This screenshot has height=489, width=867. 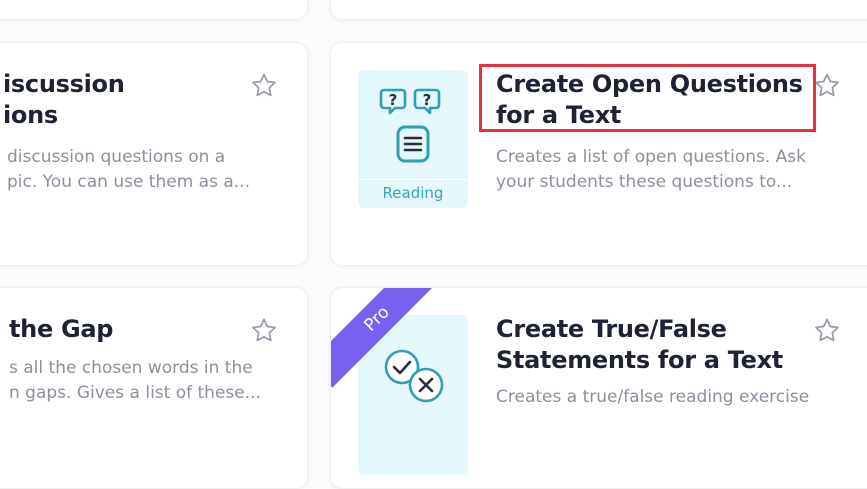 I want to click on card-description: Creates a true/false reading exercise, so click(x=652, y=397).